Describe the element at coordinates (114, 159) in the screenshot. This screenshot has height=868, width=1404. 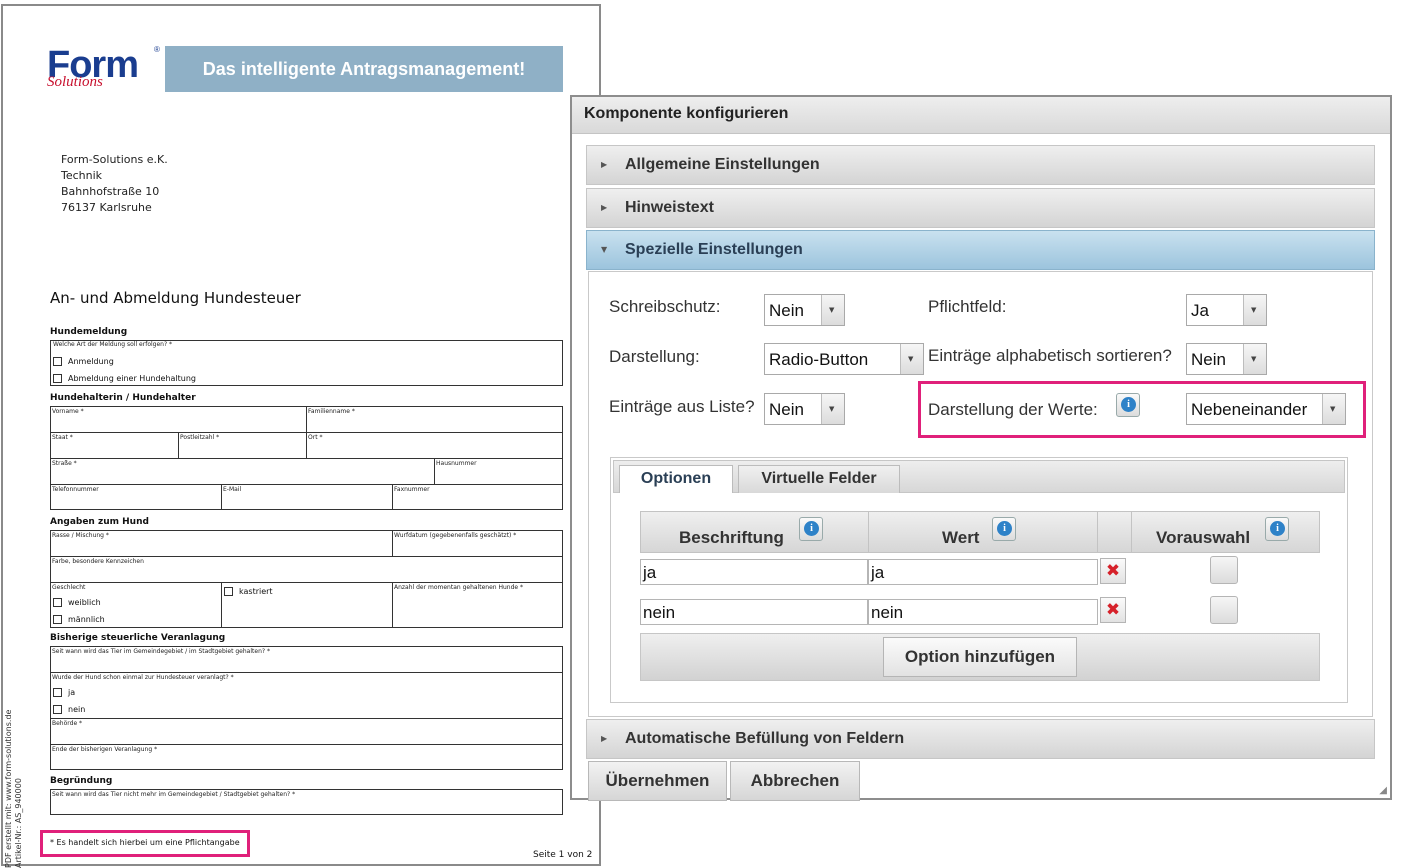
I see `address-line-company: Form-Solutions e.K.` at that location.